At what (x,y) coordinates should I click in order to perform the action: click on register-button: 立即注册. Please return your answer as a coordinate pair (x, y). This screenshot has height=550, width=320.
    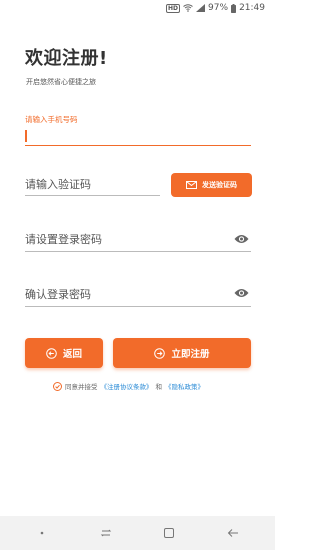
    Looking at the image, I should click on (182, 353).